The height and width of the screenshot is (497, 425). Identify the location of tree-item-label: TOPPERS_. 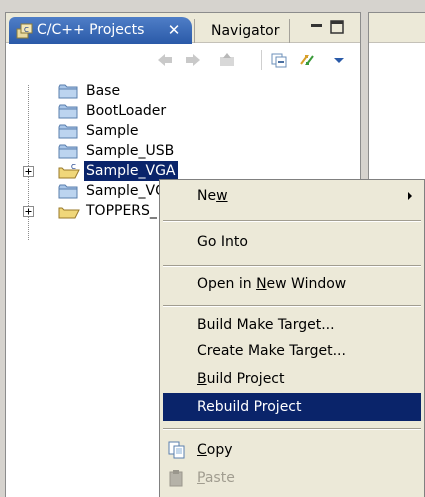
(121, 211).